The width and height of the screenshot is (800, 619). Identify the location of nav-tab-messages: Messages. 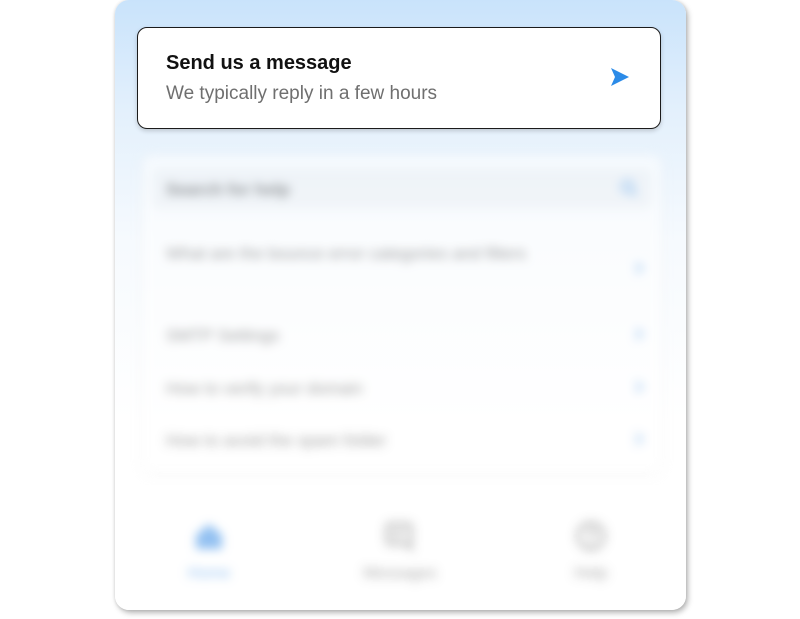
(400, 551).